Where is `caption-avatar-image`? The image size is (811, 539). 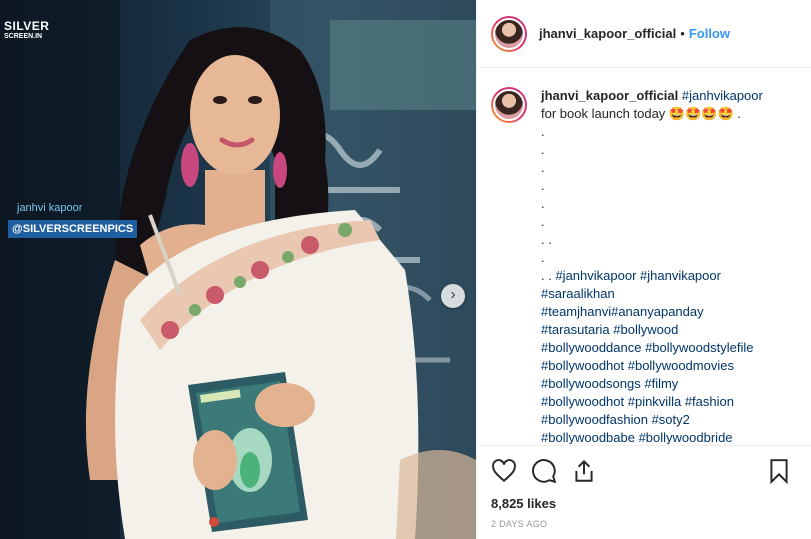
caption-avatar-image is located at coordinates (509, 105).